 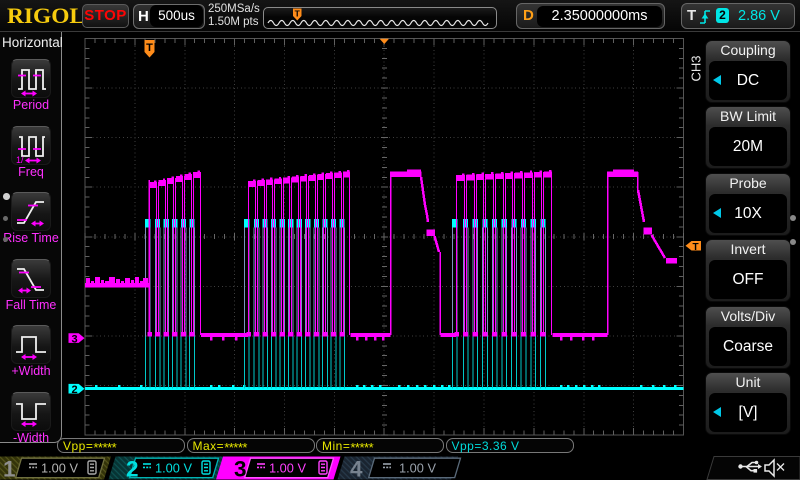 I want to click on svg-text: 4, so click(x=356, y=468).